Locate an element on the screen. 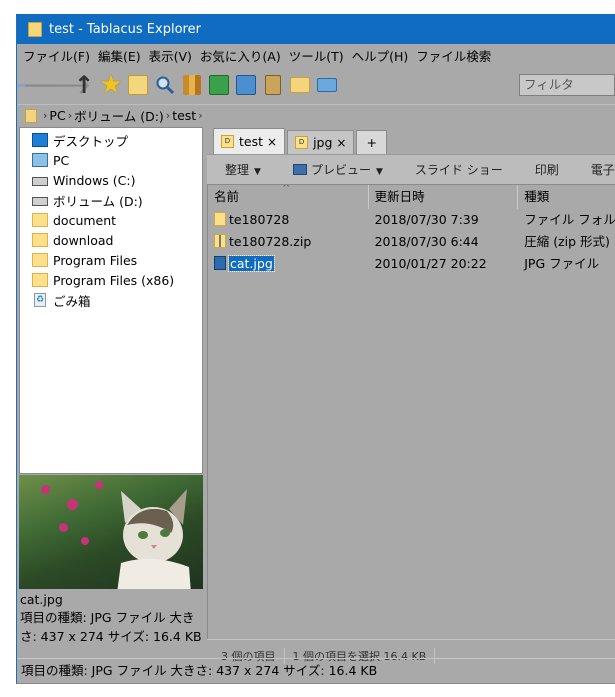  slideshow-button: スライド ショー is located at coordinates (459, 169).